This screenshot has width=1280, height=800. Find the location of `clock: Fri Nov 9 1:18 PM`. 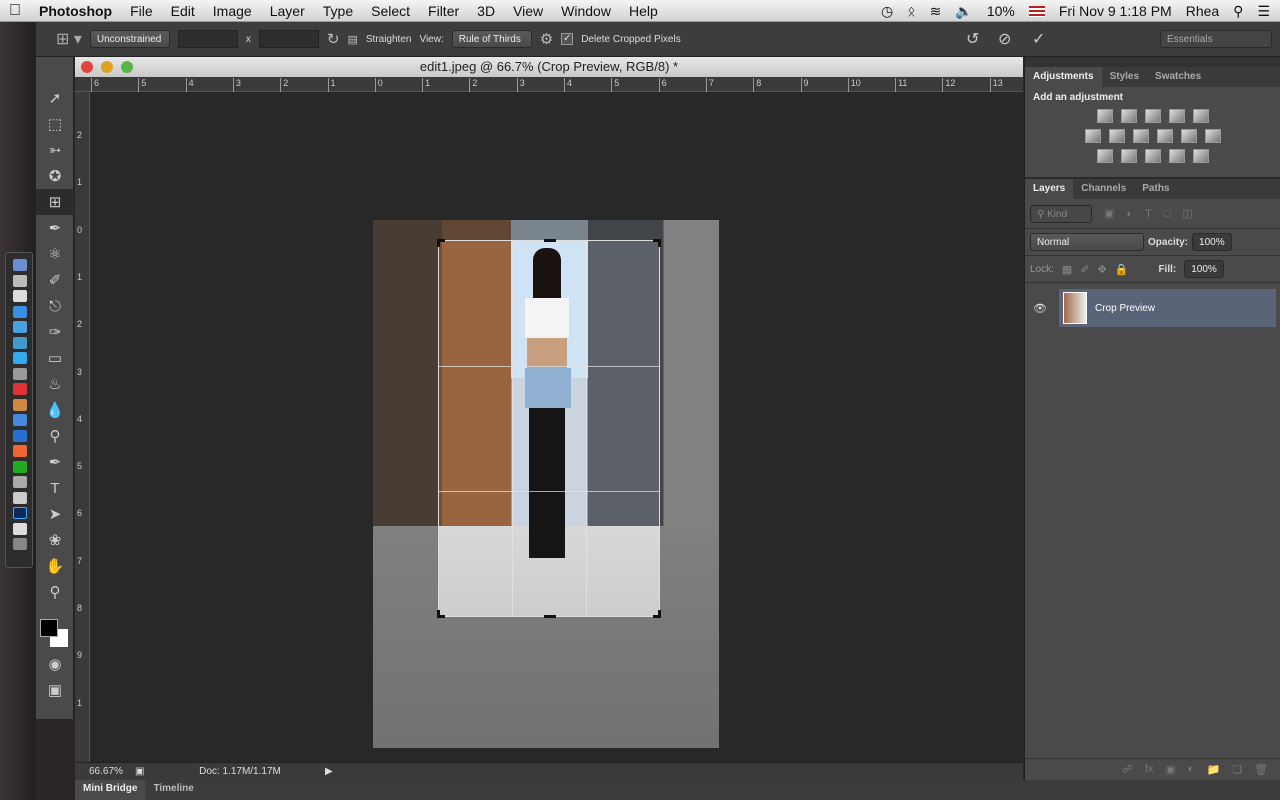

clock: Fri Nov 9 1:18 PM is located at coordinates (1115, 11).